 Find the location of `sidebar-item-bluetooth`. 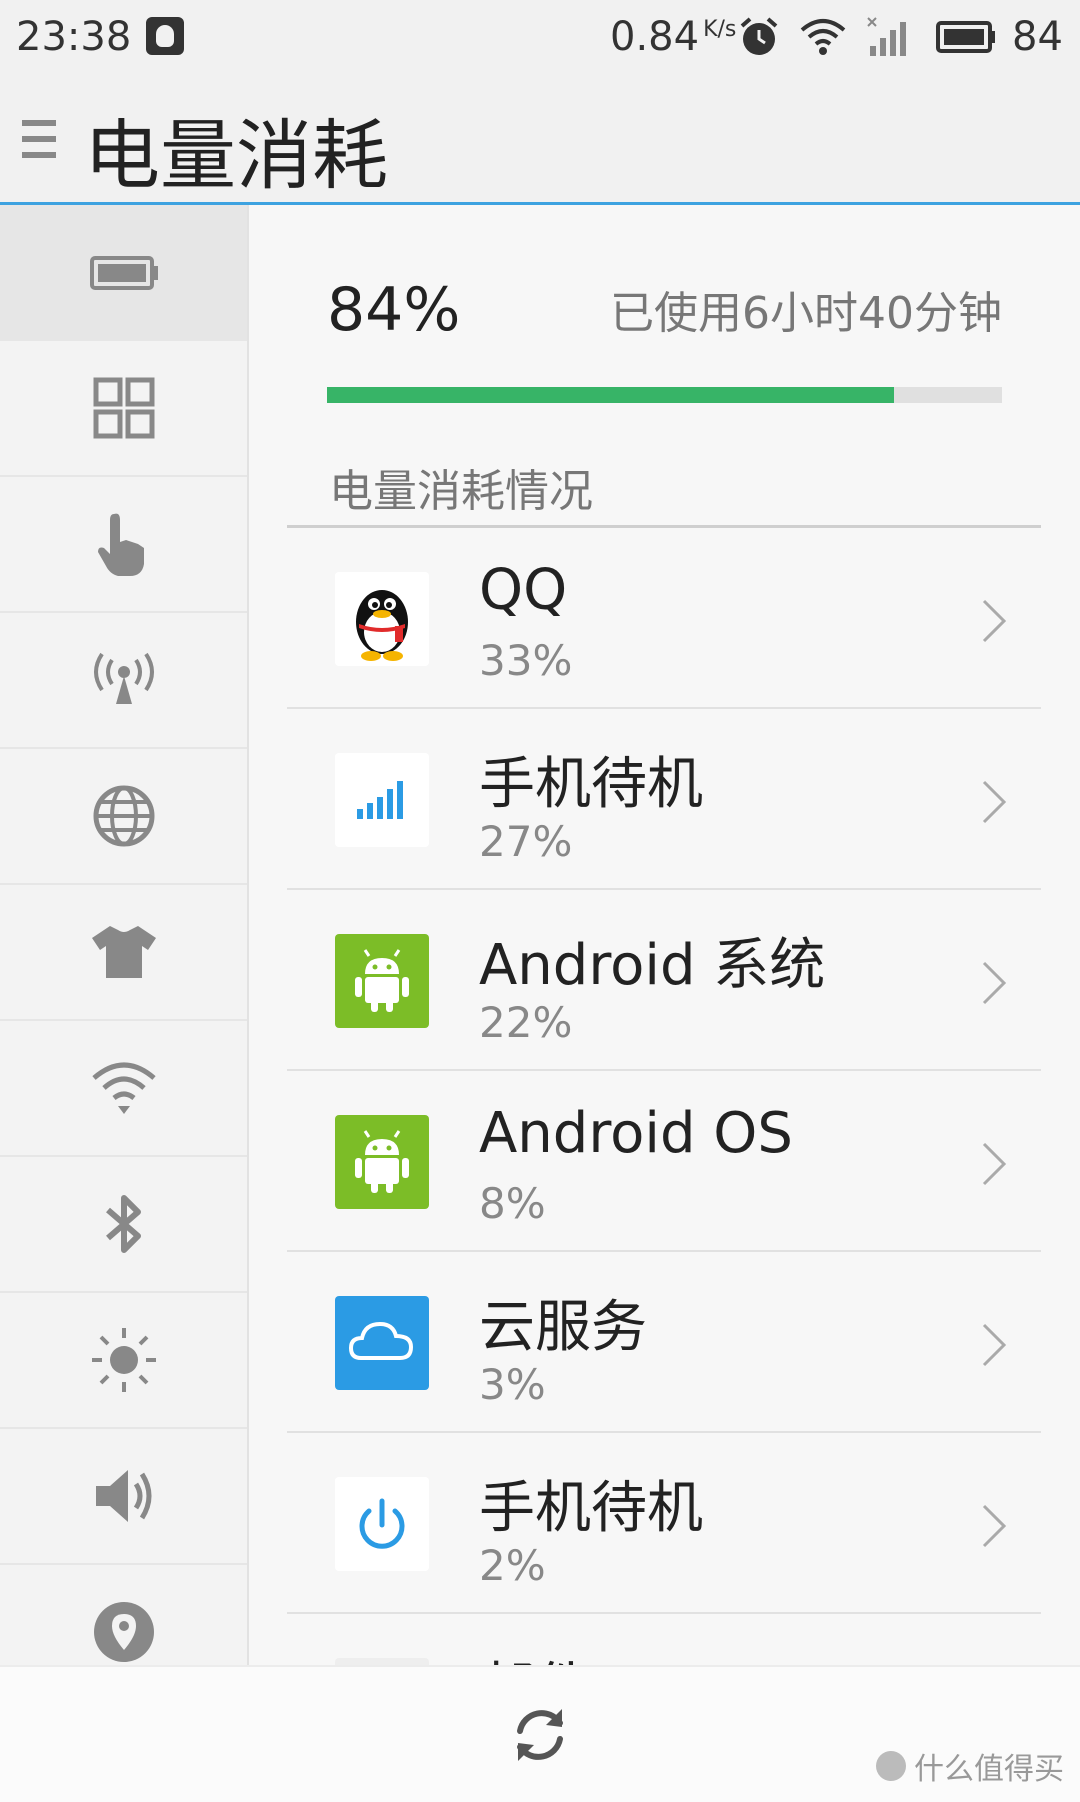

sidebar-item-bluetooth is located at coordinates (123, 1225).